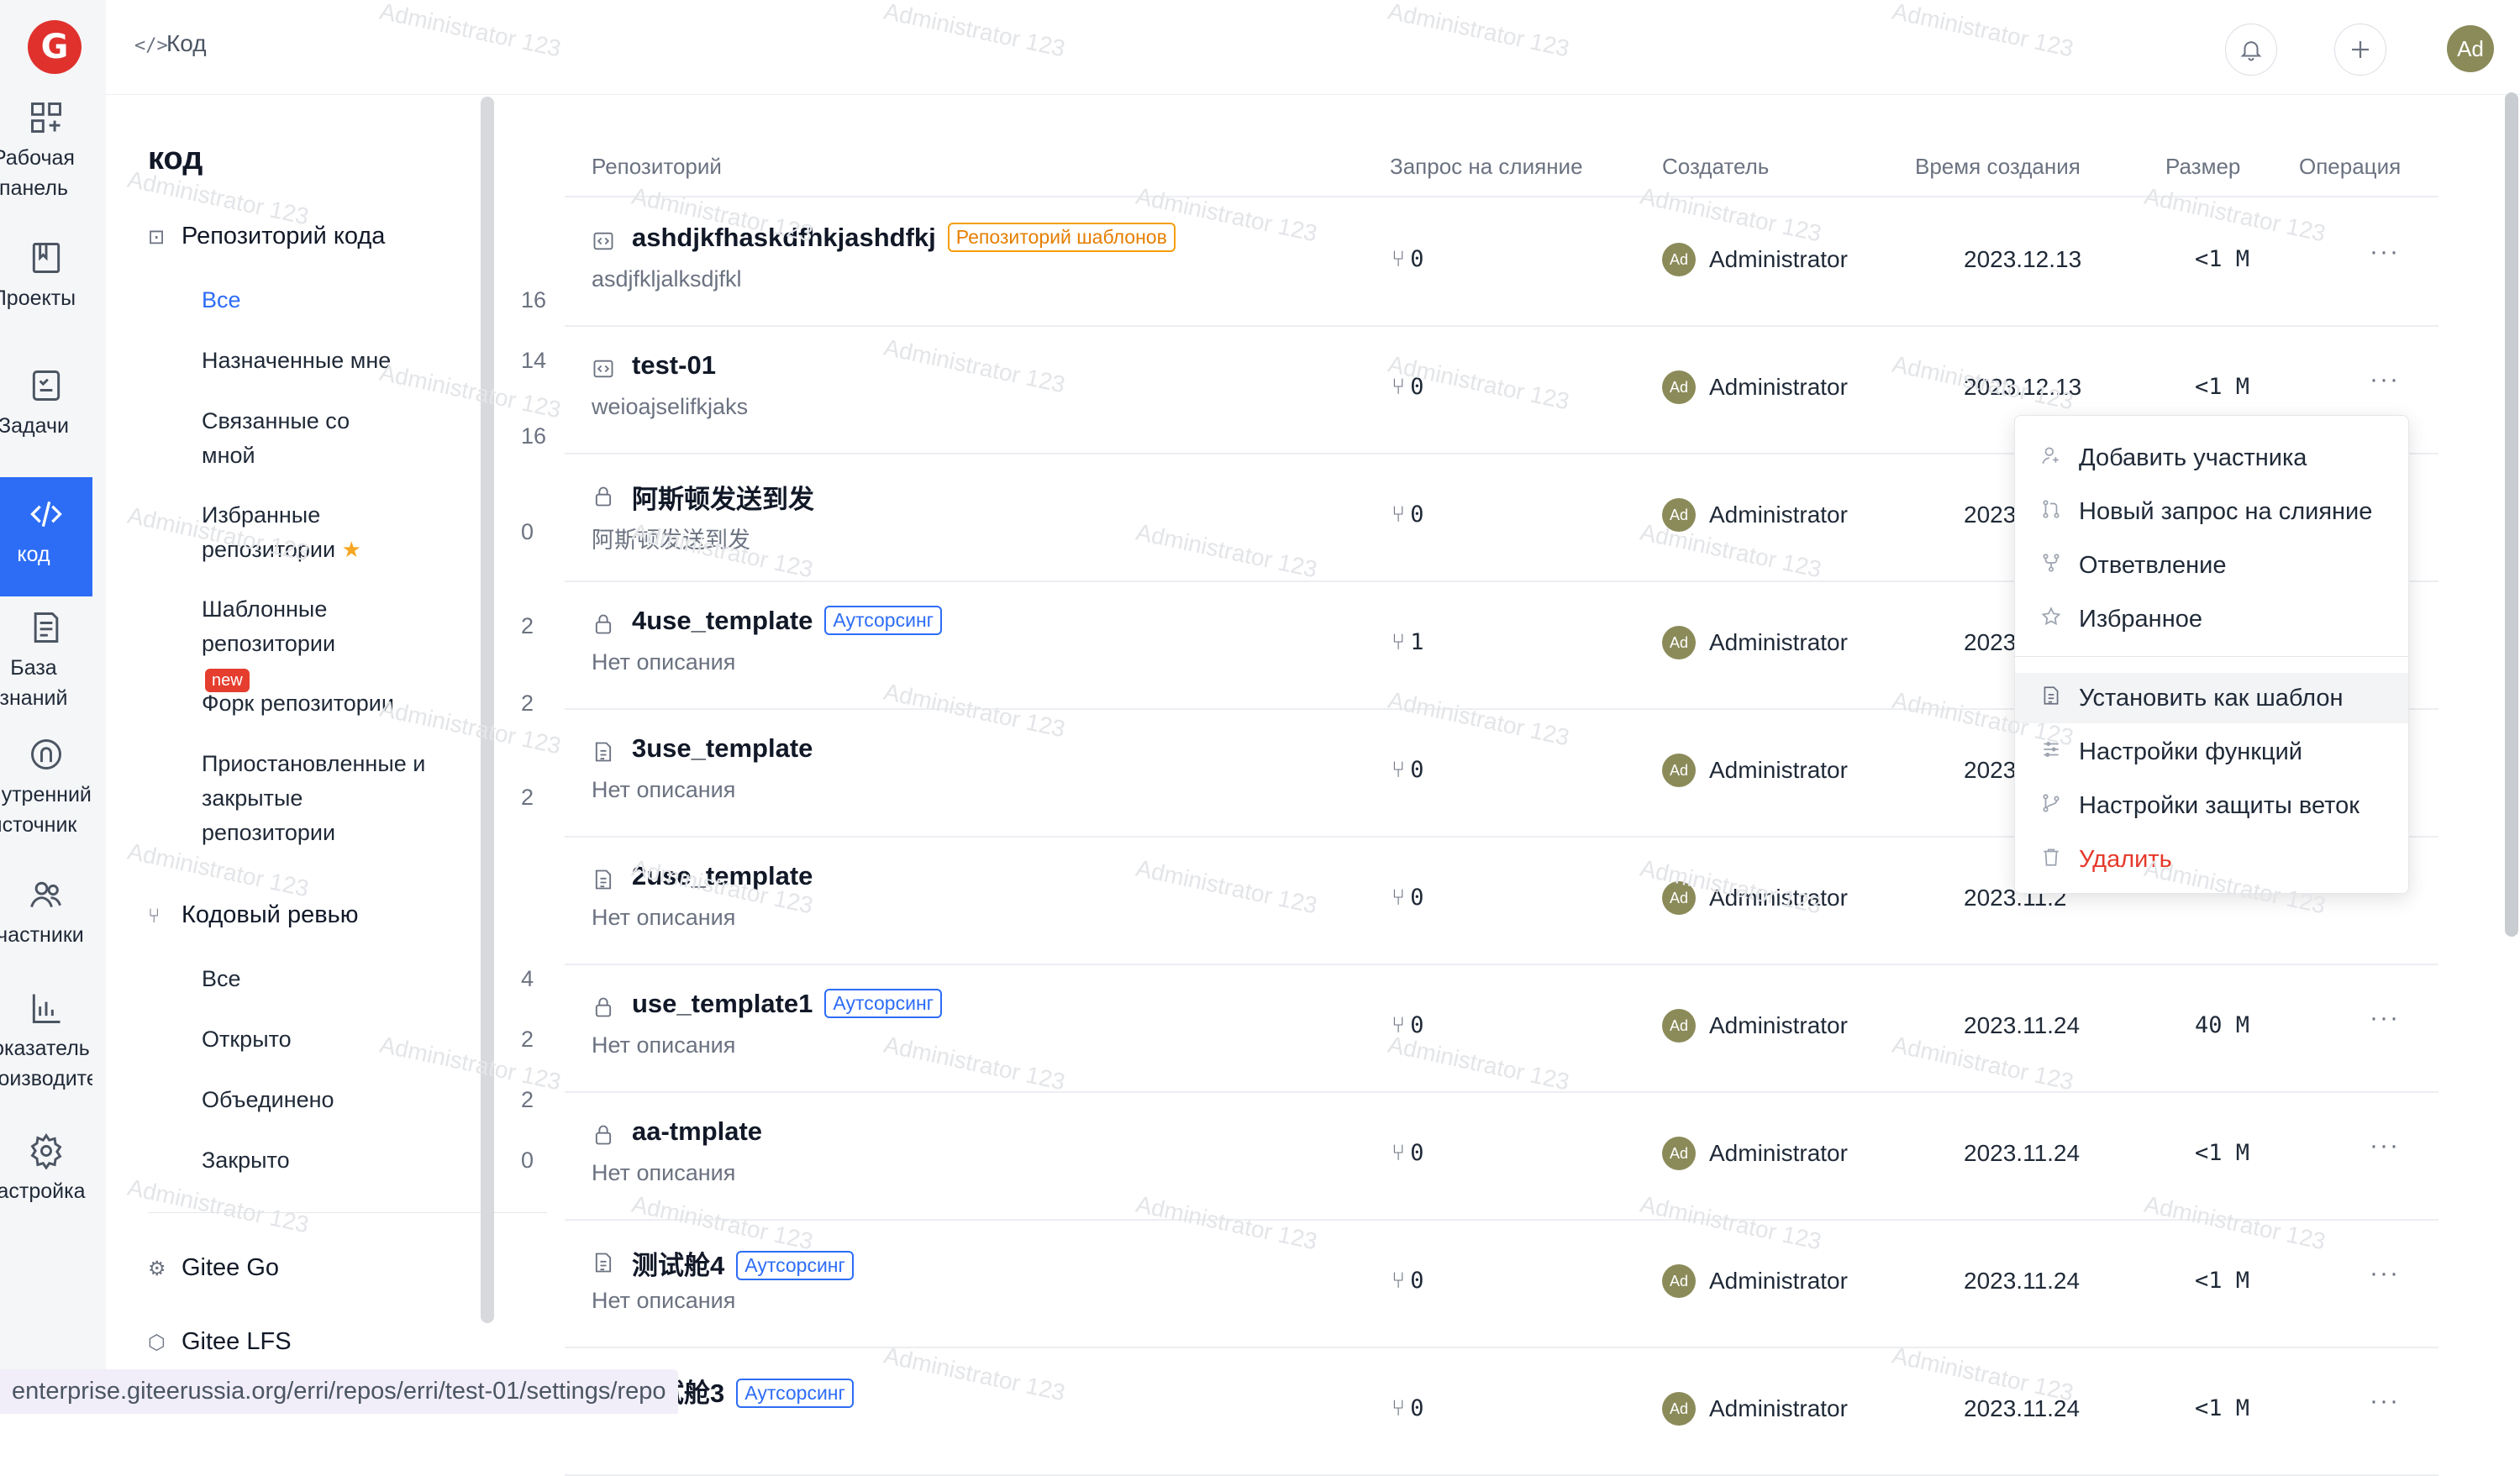  Describe the element at coordinates (657, 166) in the screenshot. I see `header-repo: Репозиторий` at that location.